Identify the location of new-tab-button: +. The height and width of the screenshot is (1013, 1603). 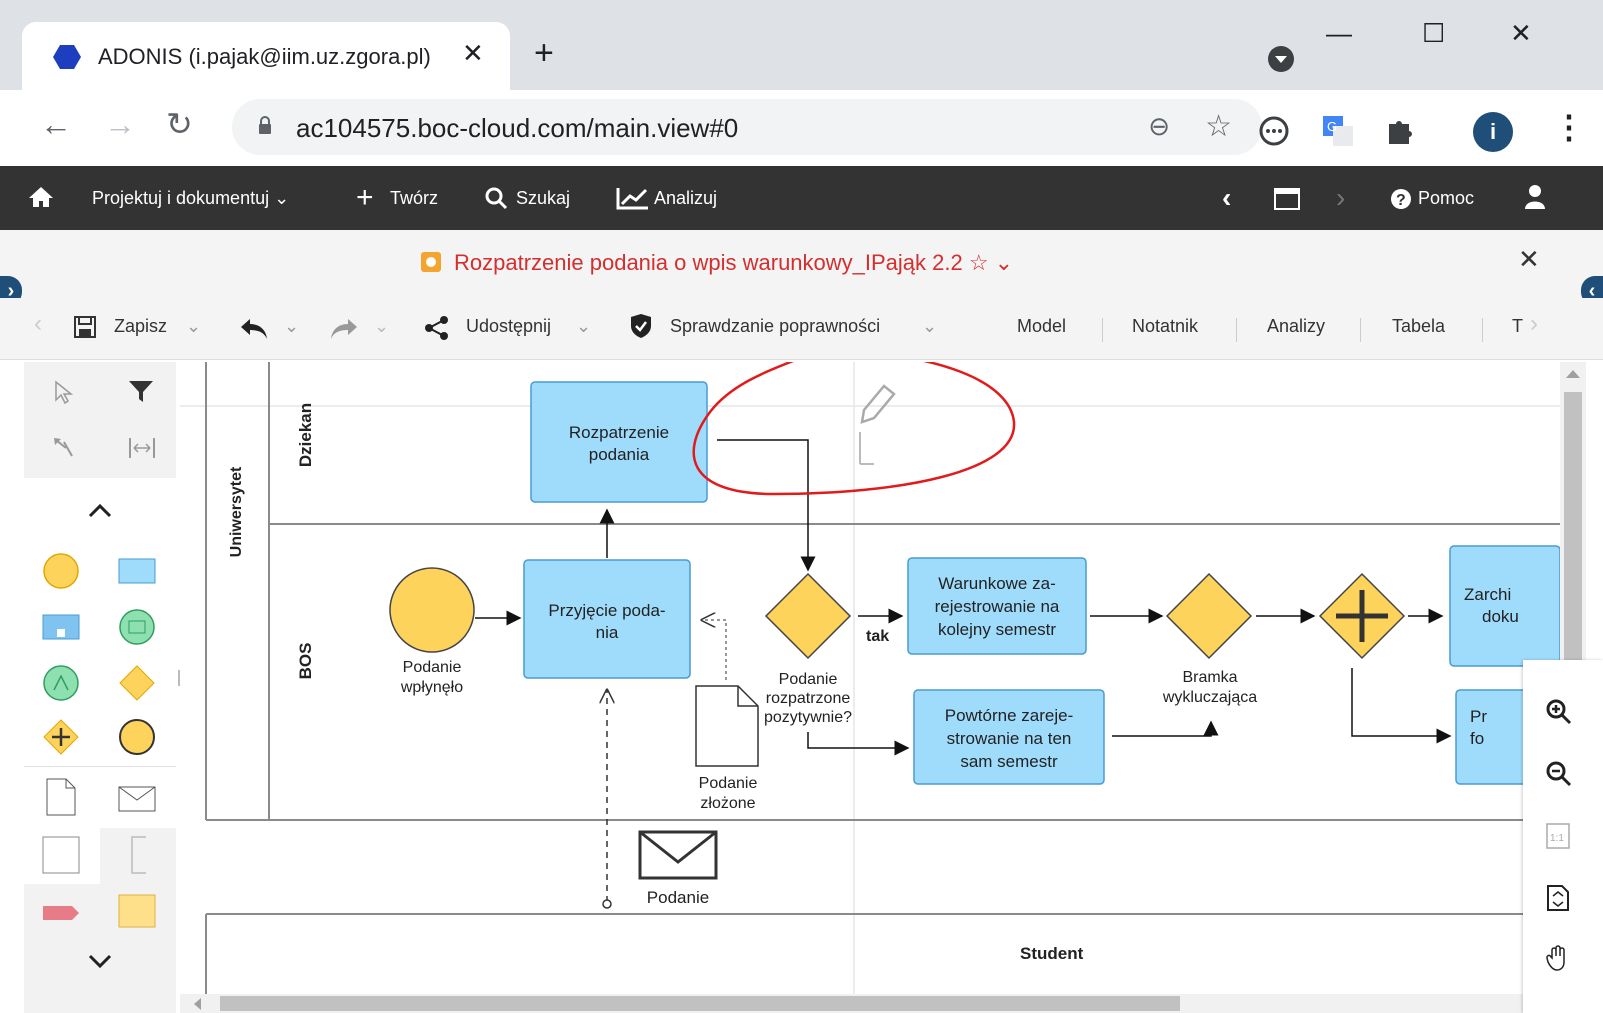
(544, 53).